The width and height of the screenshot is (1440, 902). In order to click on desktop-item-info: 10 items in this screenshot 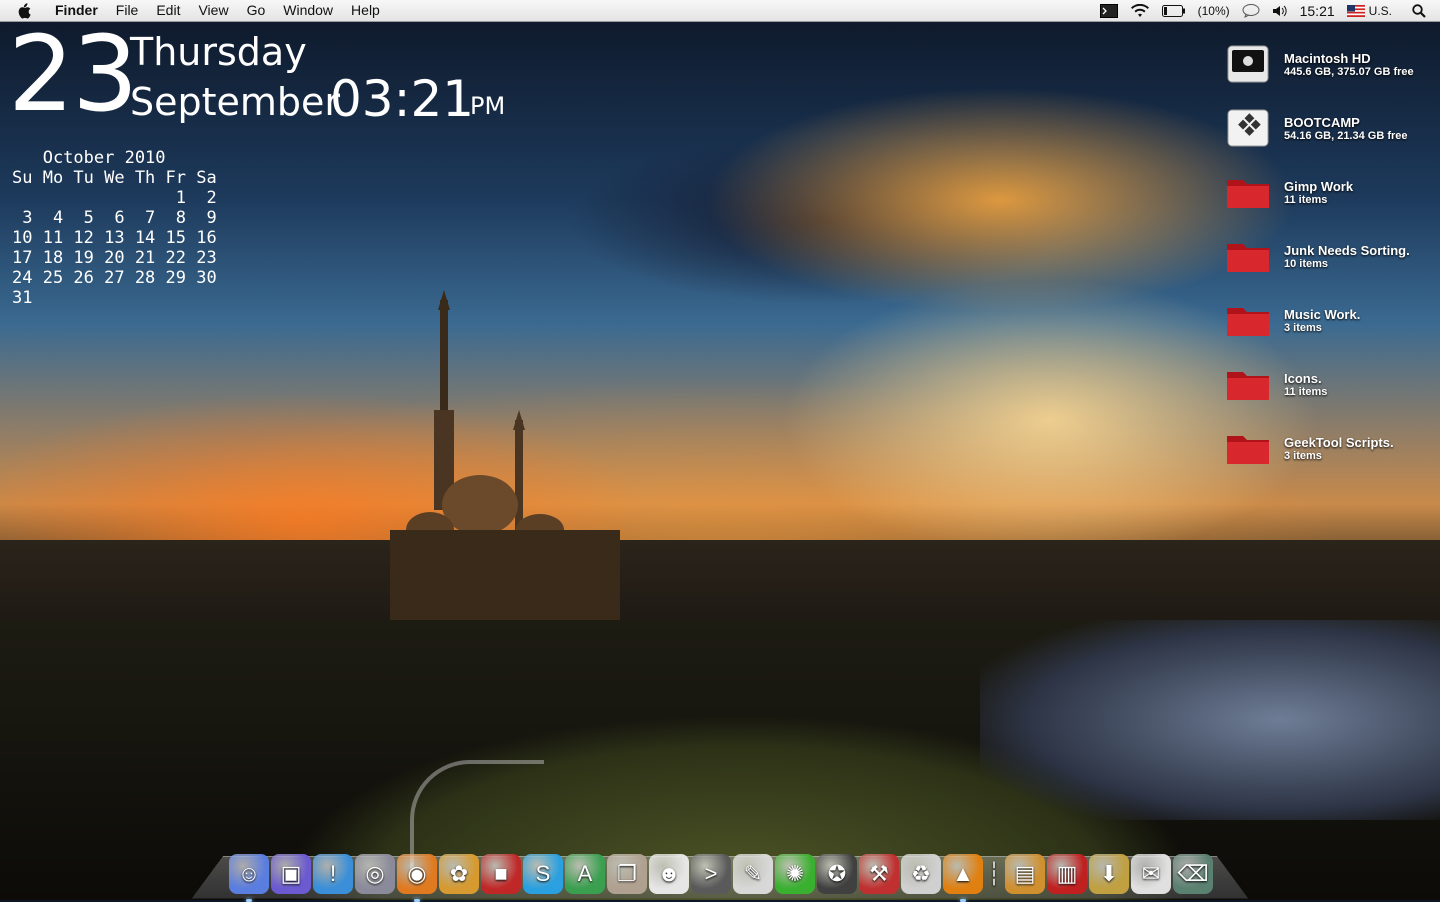, I will do `click(1306, 263)`.